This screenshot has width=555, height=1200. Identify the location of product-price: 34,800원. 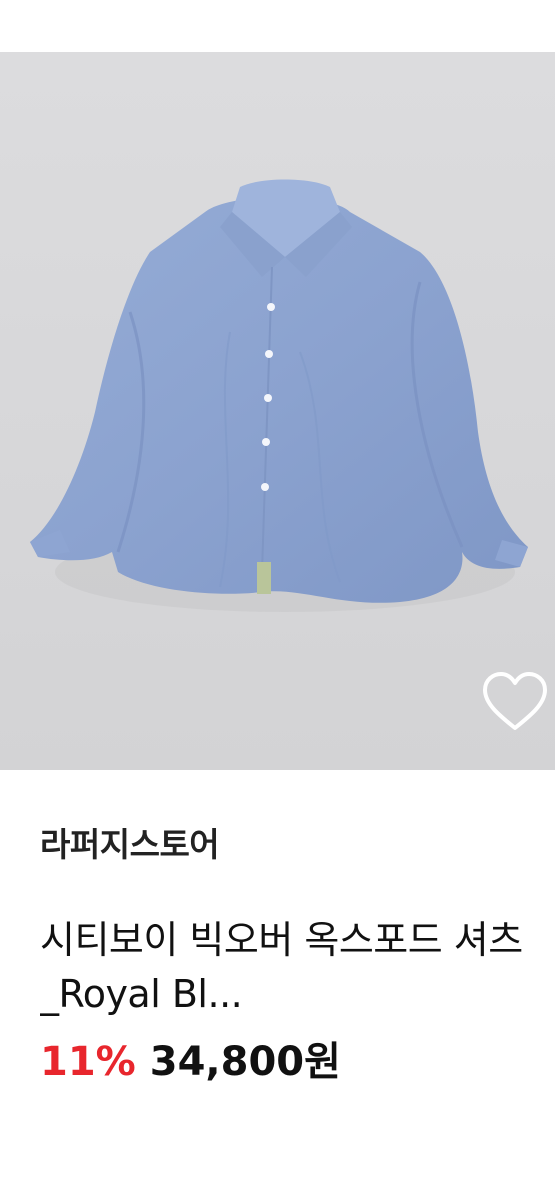
(245, 1062).